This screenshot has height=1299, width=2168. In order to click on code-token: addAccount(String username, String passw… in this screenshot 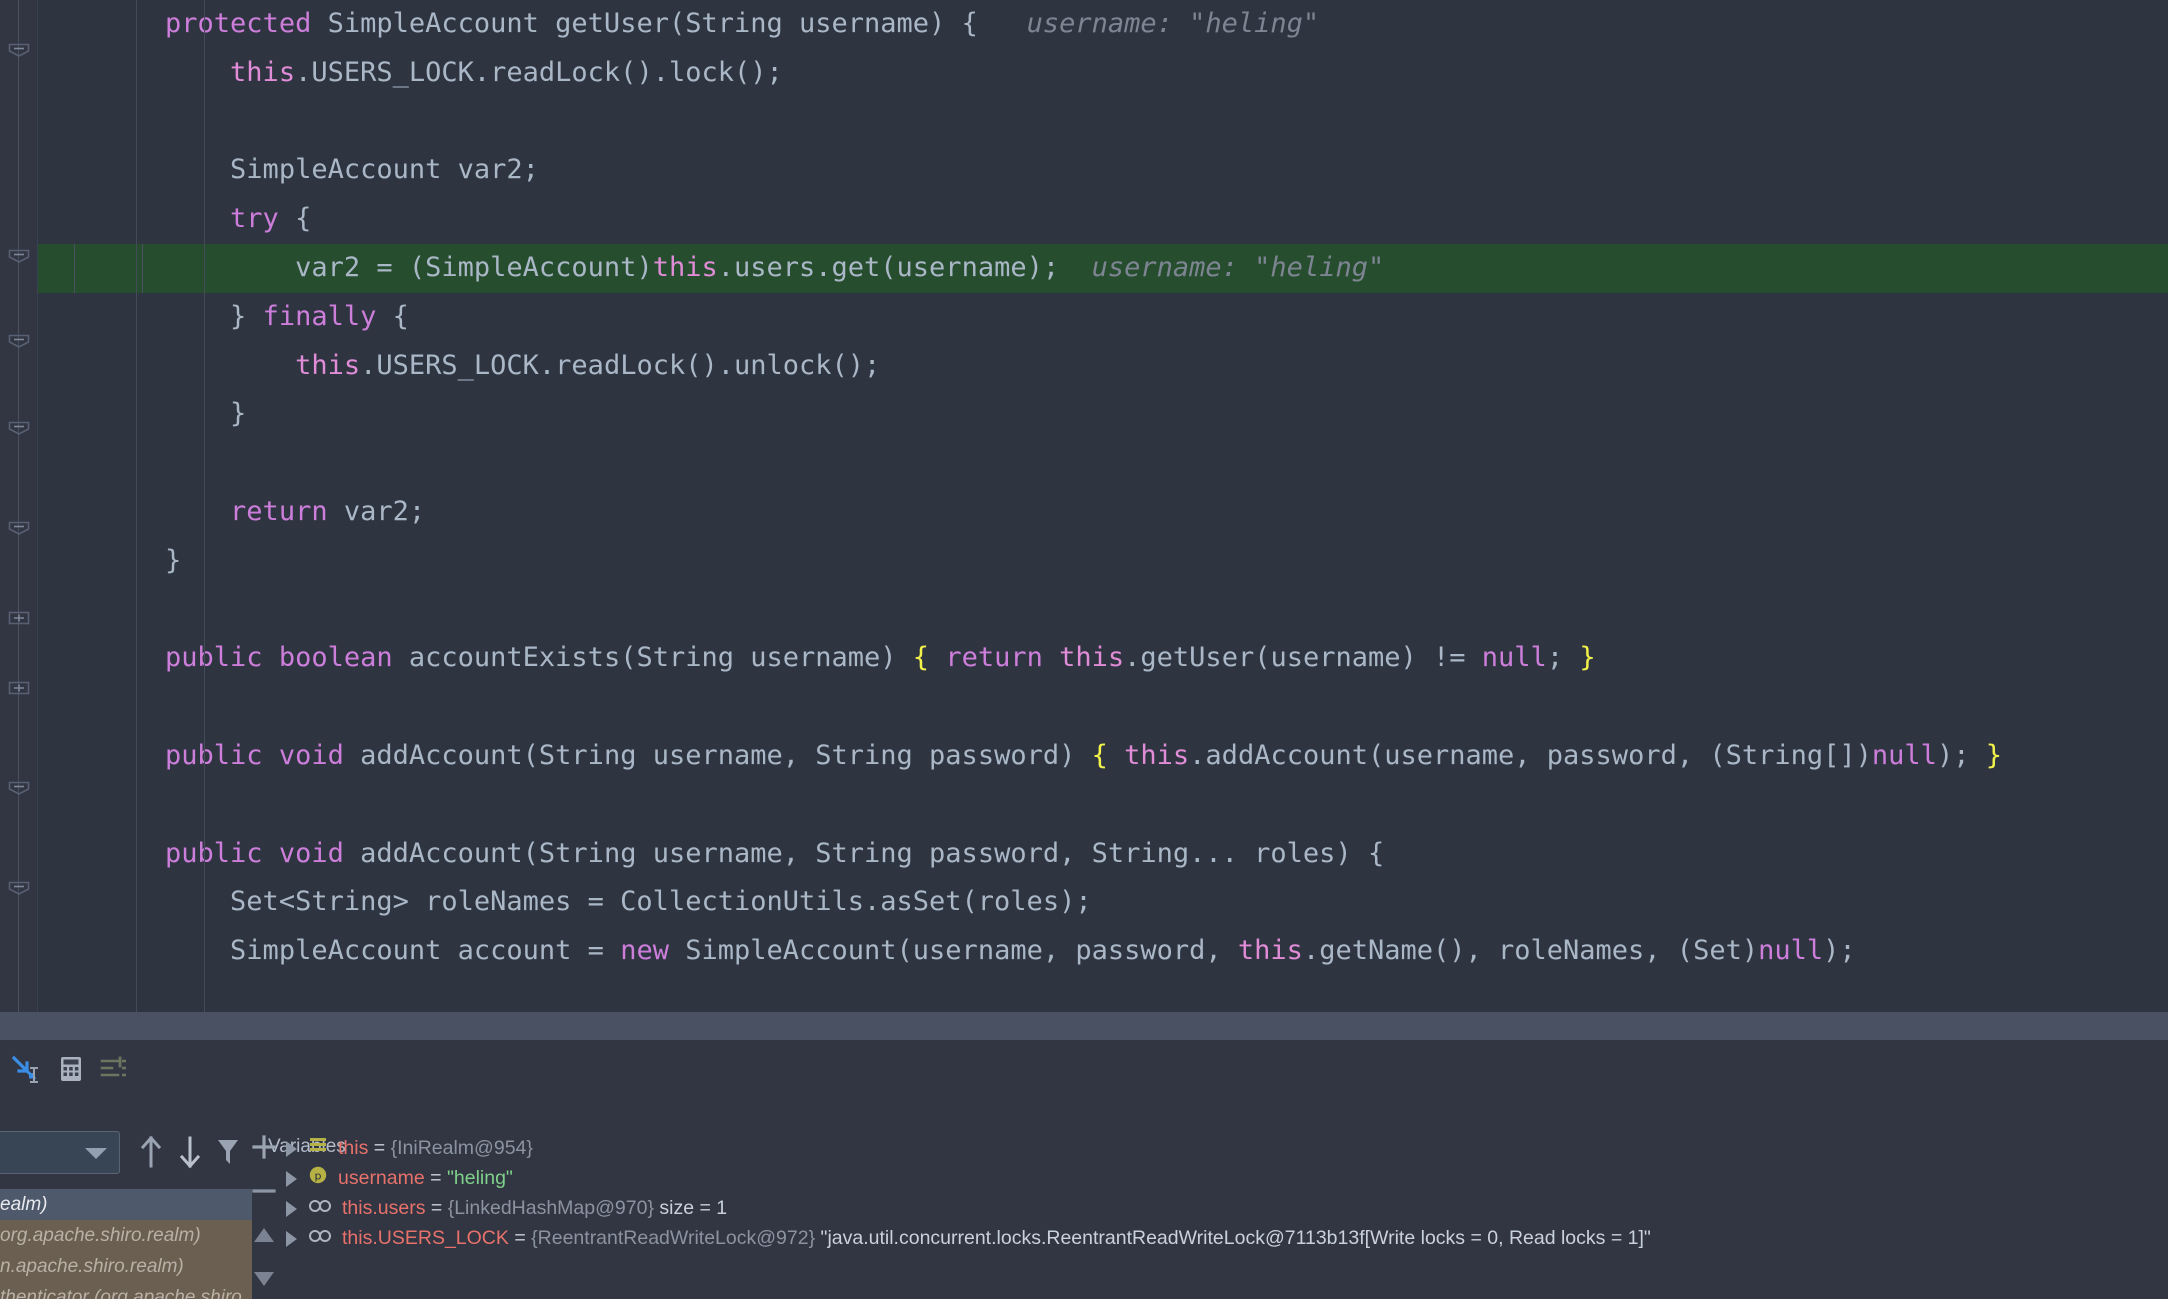, I will do `click(726, 755)`.